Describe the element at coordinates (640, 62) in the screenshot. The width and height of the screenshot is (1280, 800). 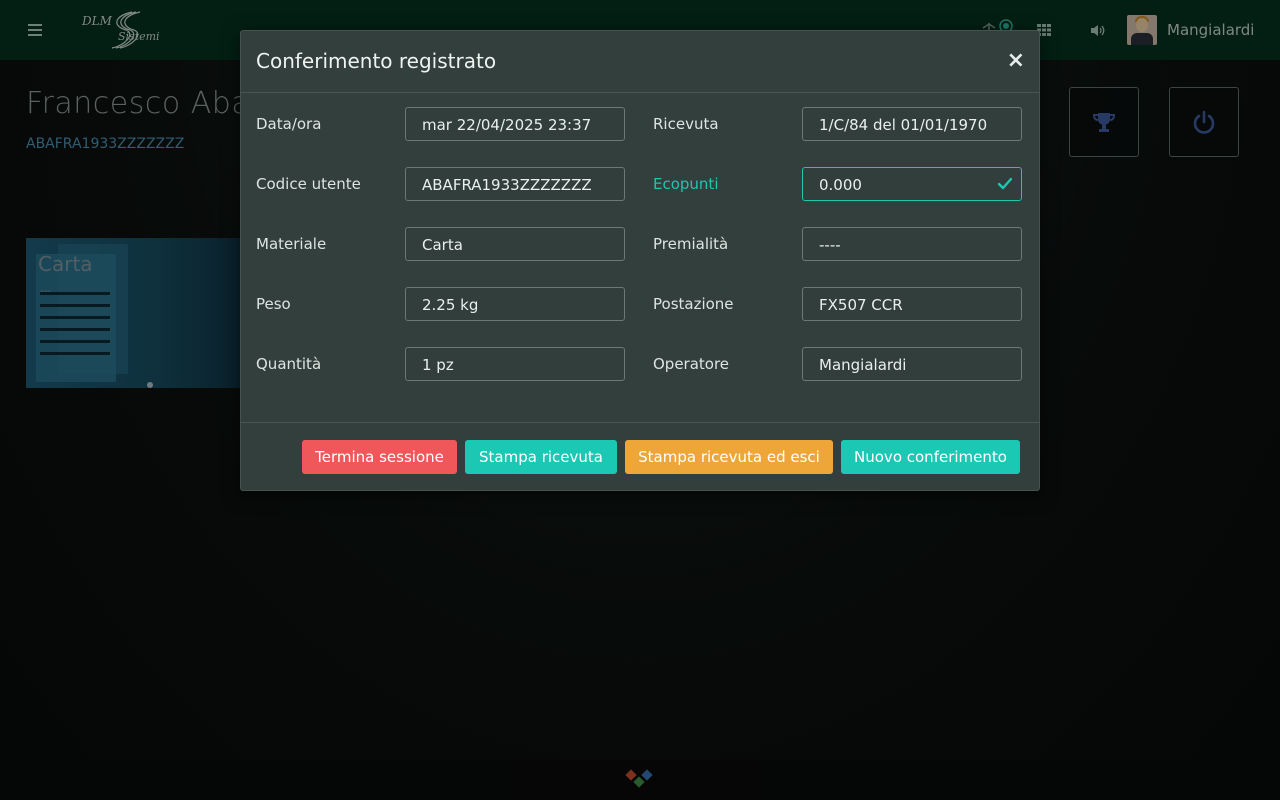
I see `dialog-header: Conferimento registrato ×` at that location.